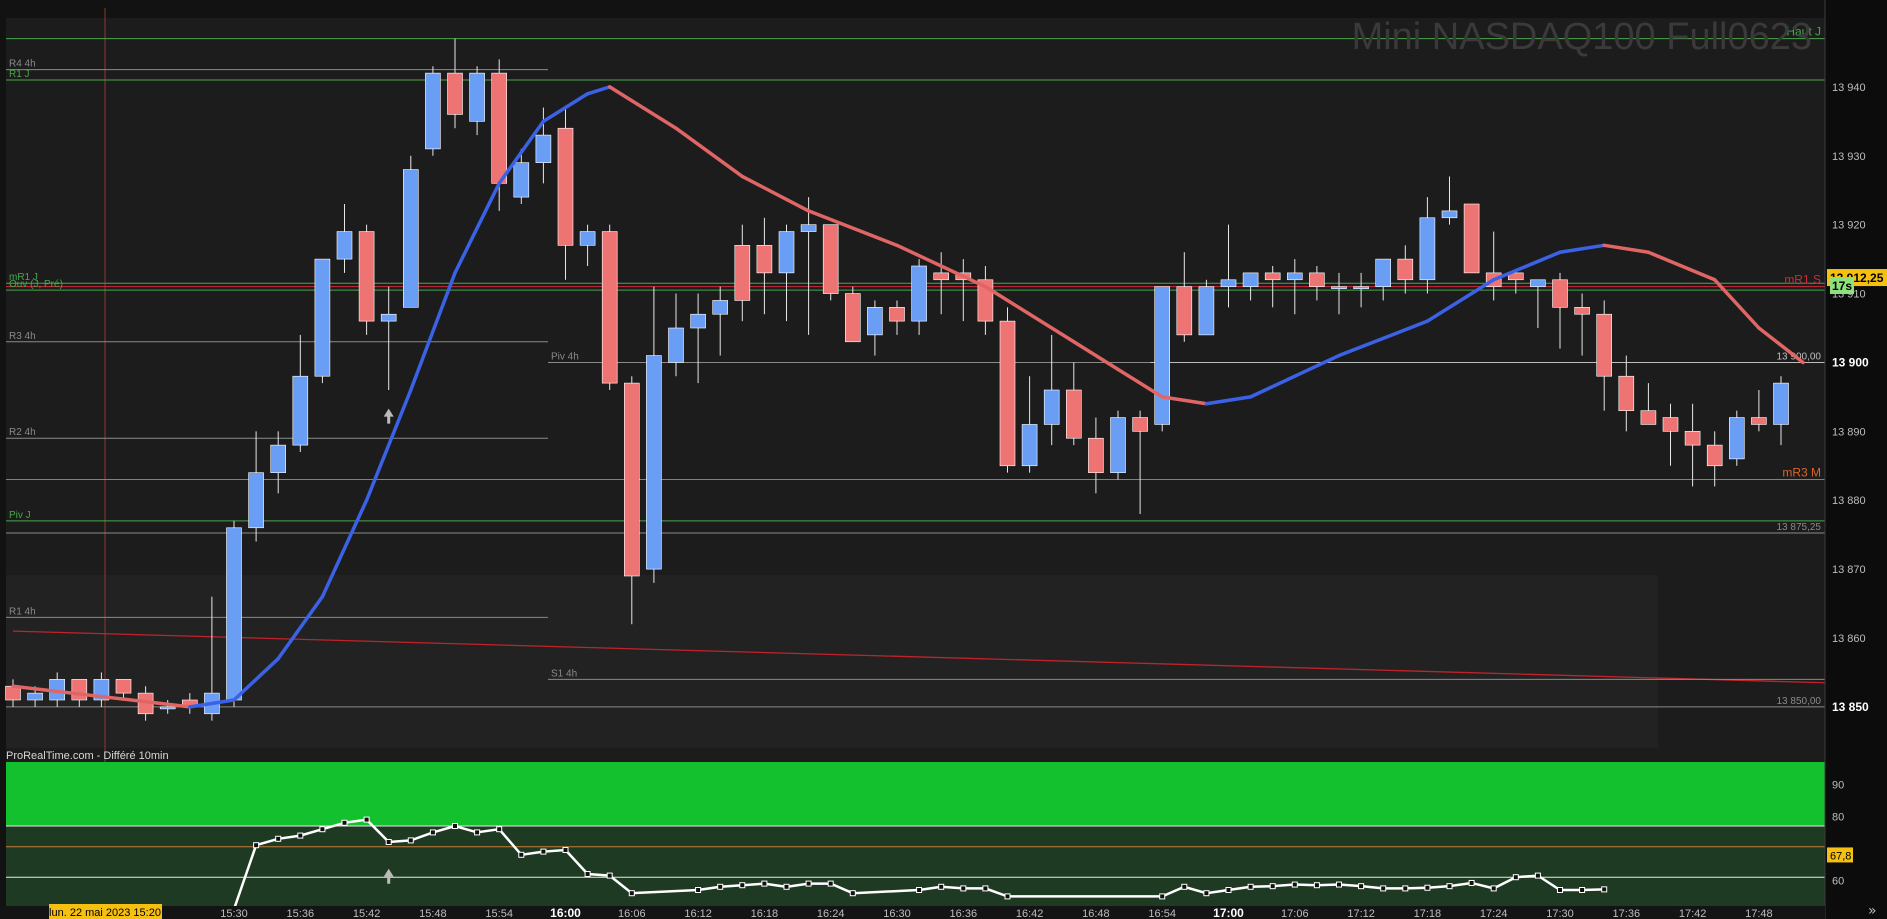 This screenshot has width=1887, height=919. What do you see at coordinates (915, 794) in the screenshot?
I see `oscillator-overbought-zone` at bounding box center [915, 794].